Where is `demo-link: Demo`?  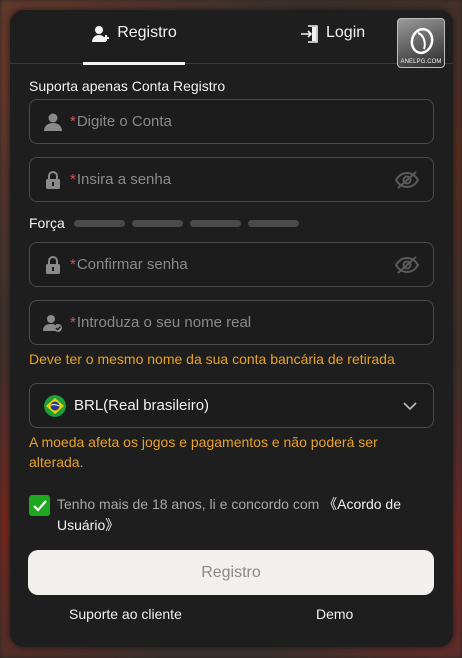
demo-link: Demo is located at coordinates (334, 614).